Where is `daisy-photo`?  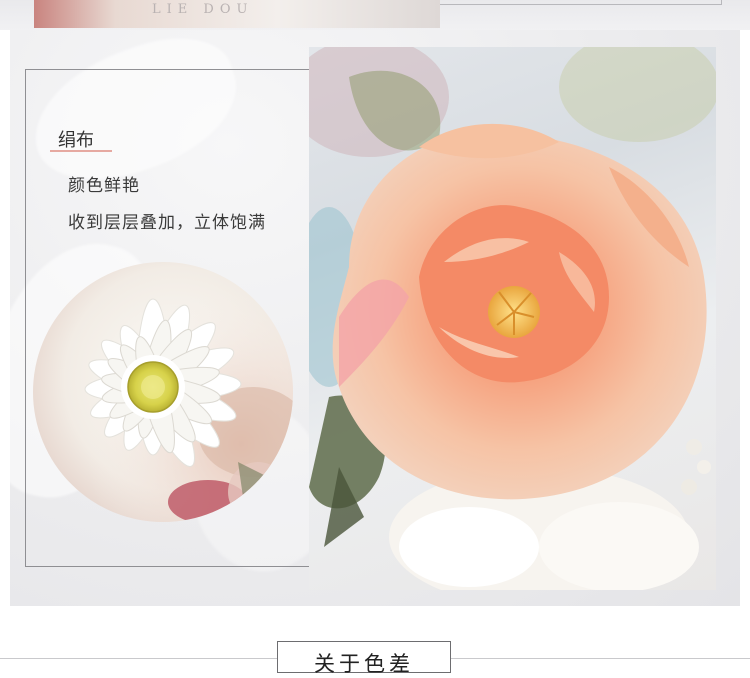 daisy-photo is located at coordinates (163, 392).